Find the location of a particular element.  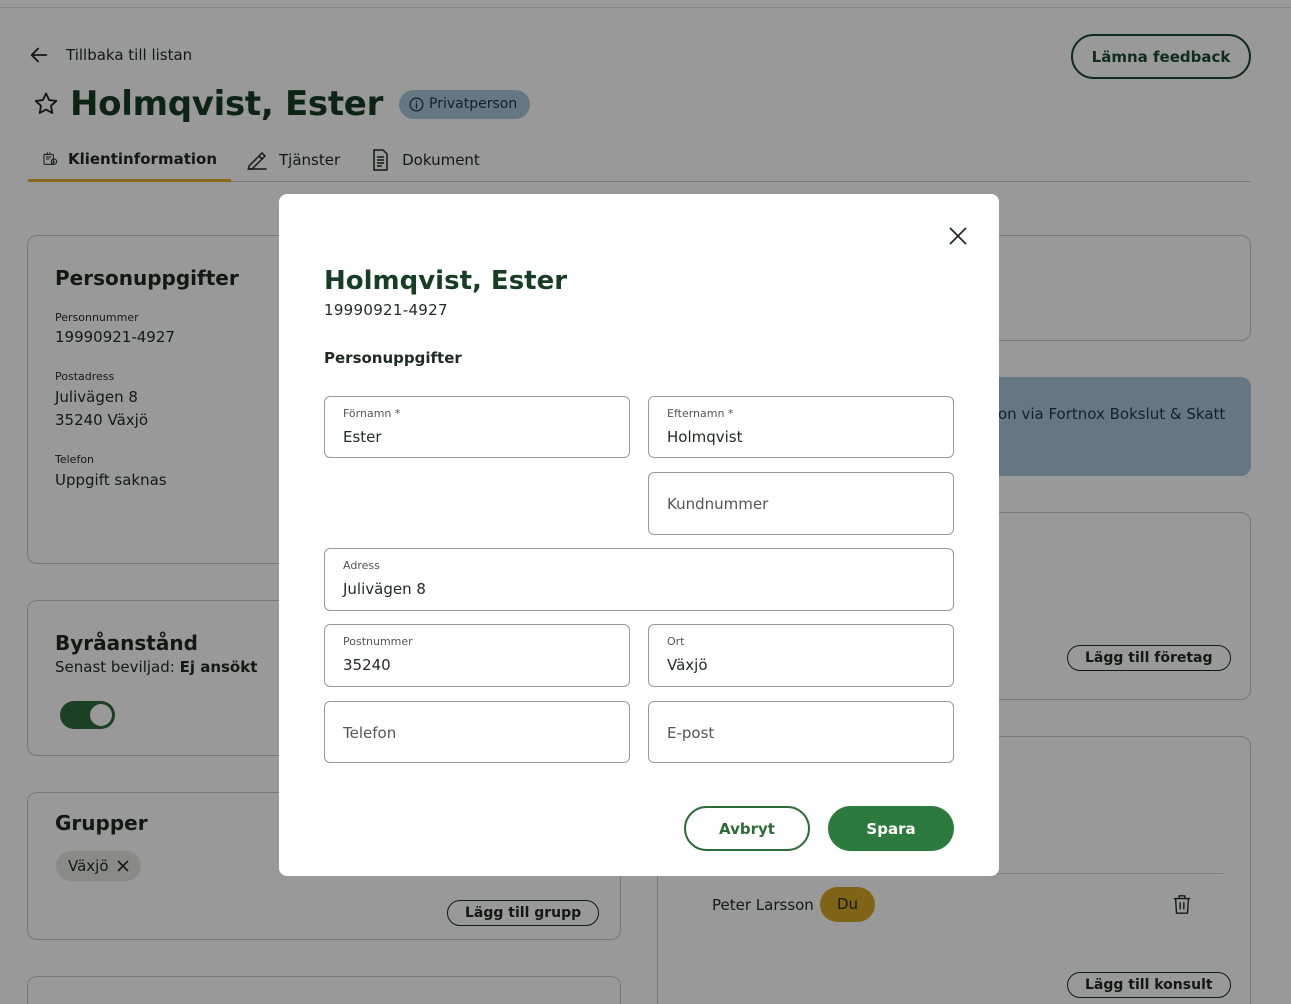

field-placeholder: Telefon is located at coordinates (370, 733).